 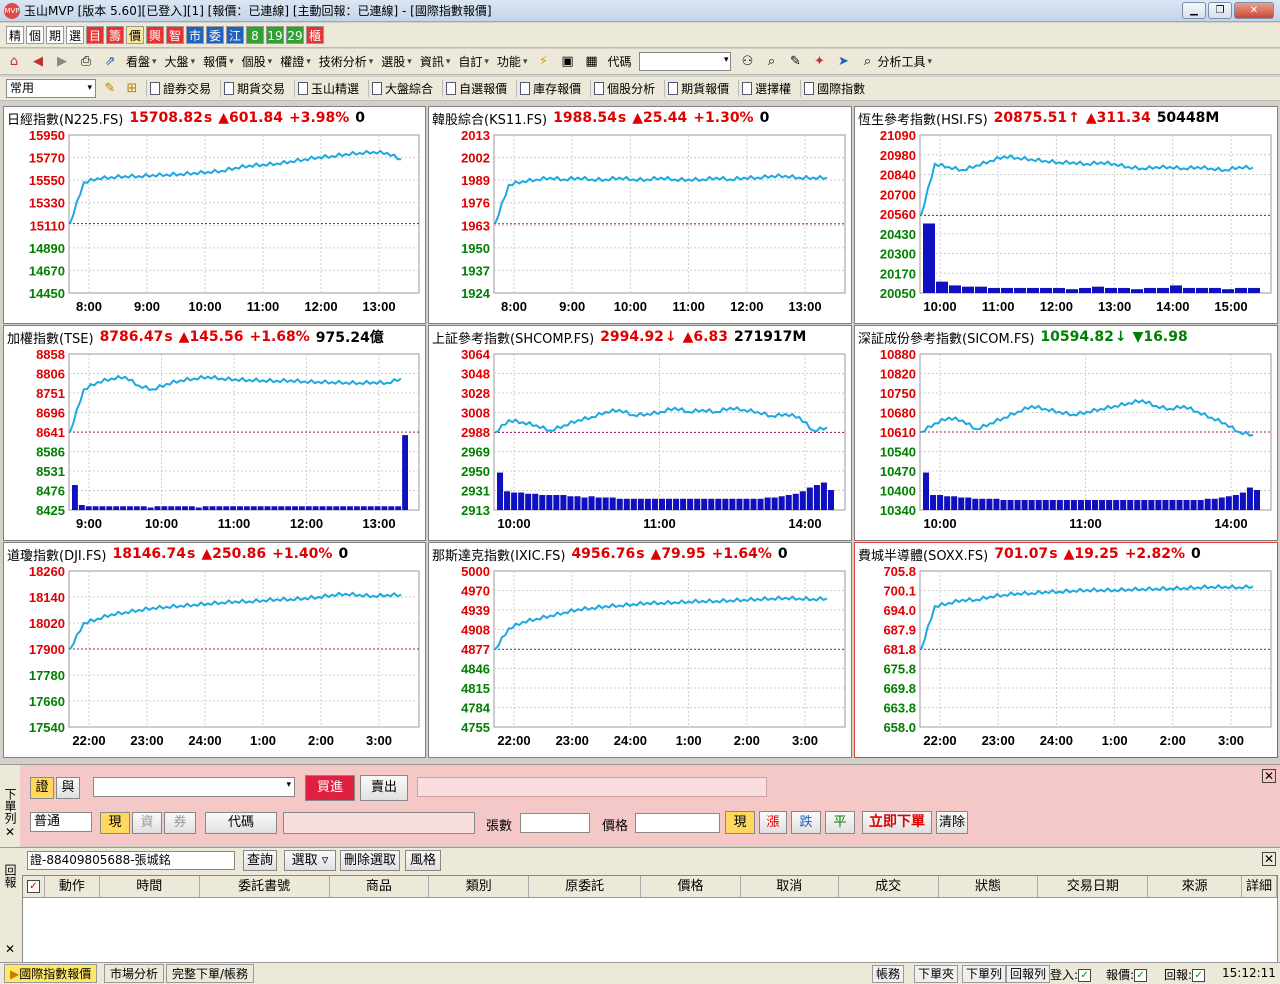 What do you see at coordinates (215, 35) in the screenshot?
I see `qbtn-10: 委` at bounding box center [215, 35].